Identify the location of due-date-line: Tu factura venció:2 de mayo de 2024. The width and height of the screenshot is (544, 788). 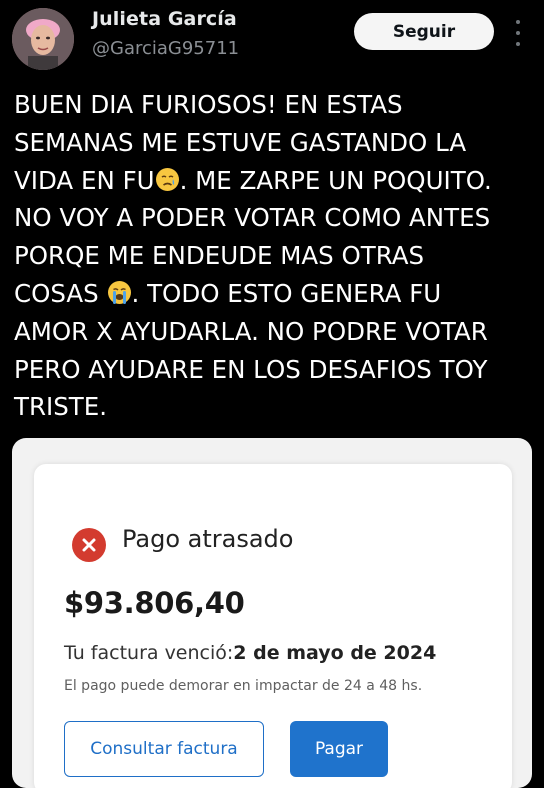
(250, 653).